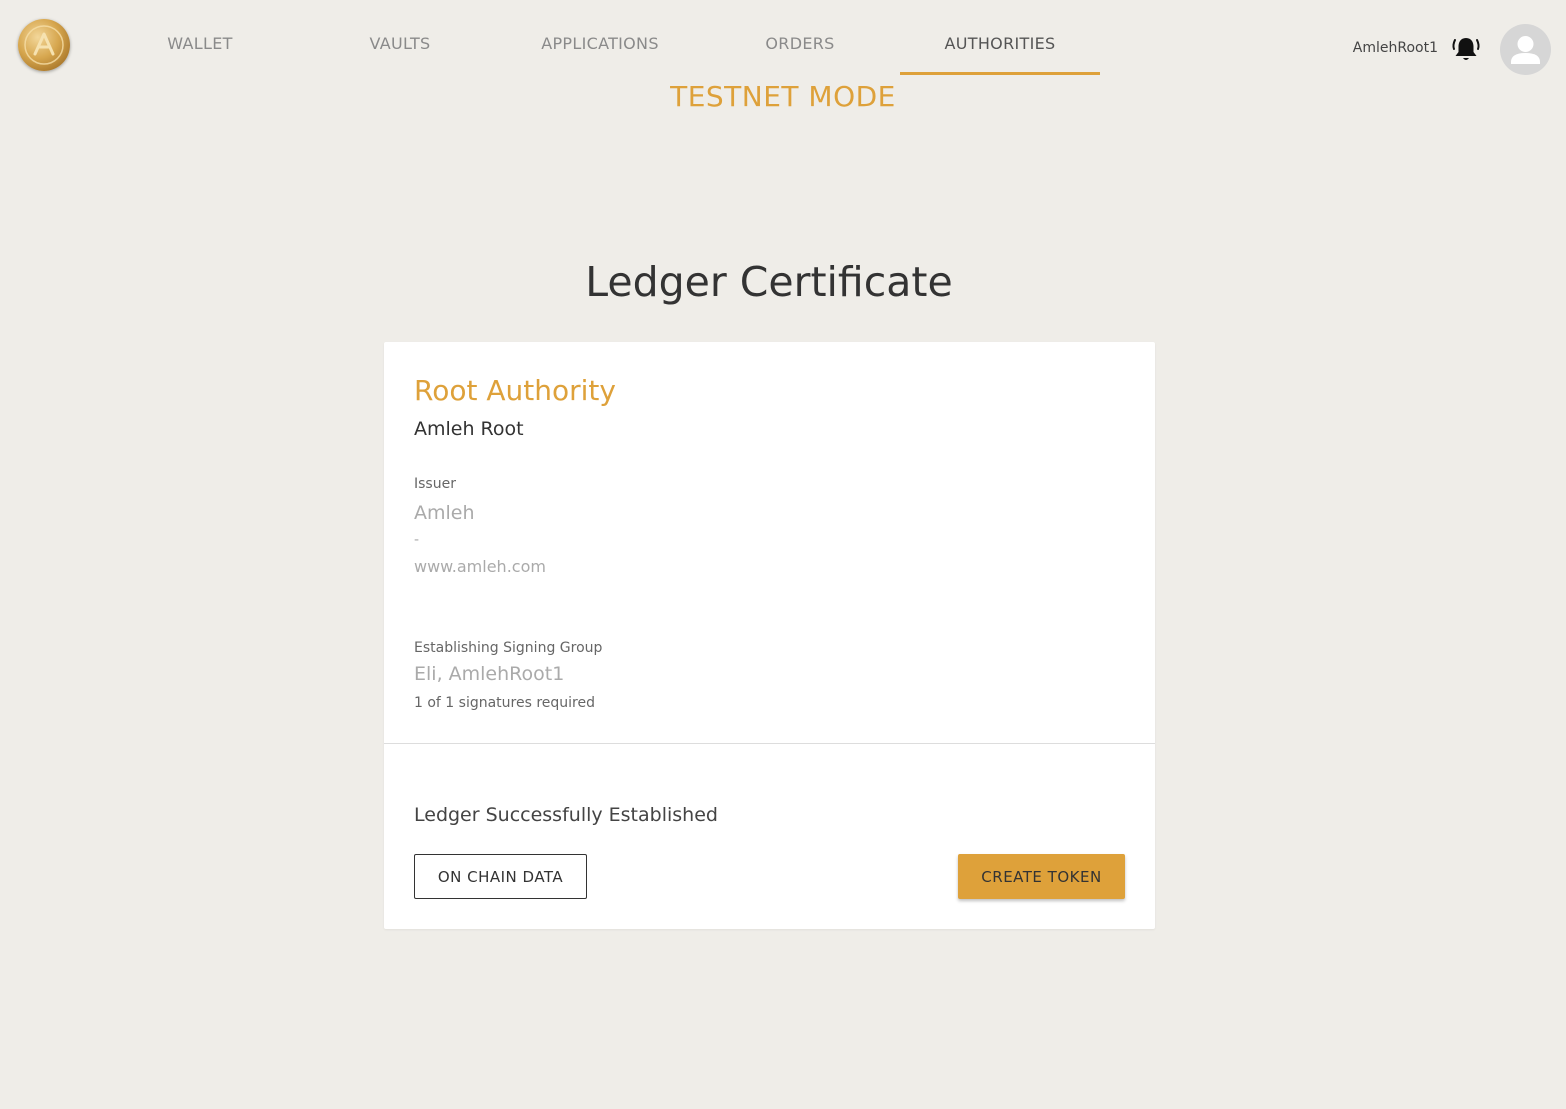 This screenshot has height=1109, width=1566. Describe the element at coordinates (566, 815) in the screenshot. I see `ledger-status: Ledger Successfully Established` at that location.